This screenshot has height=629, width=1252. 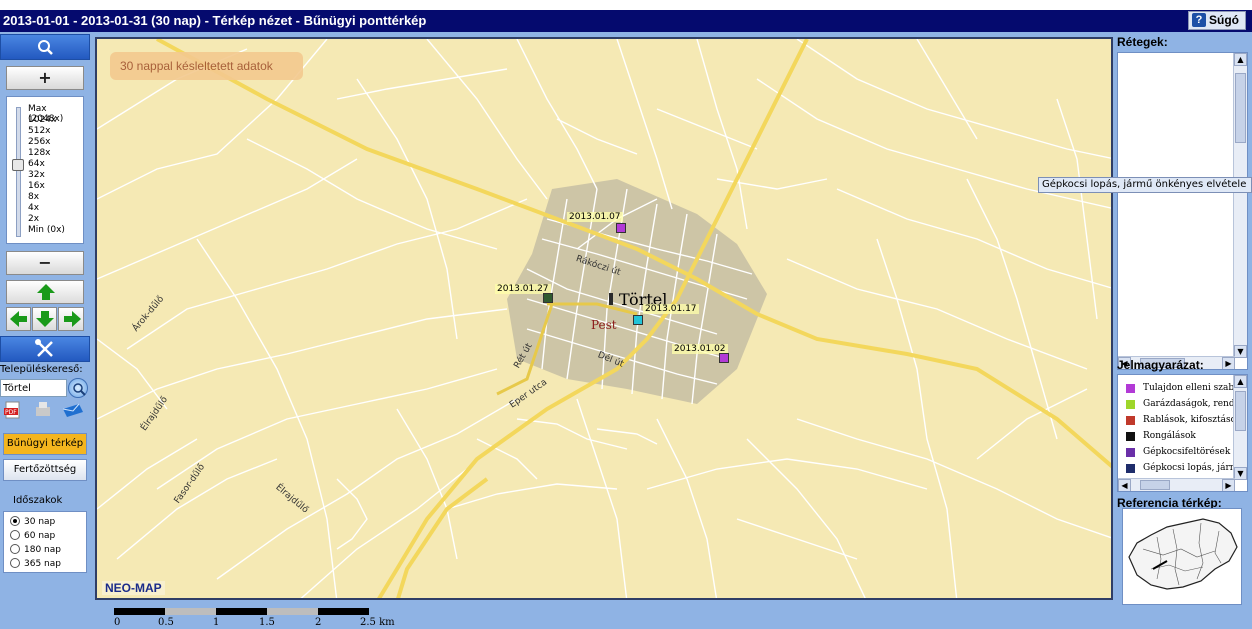 I want to click on help-button: ? Súgó, so click(x=1217, y=20).